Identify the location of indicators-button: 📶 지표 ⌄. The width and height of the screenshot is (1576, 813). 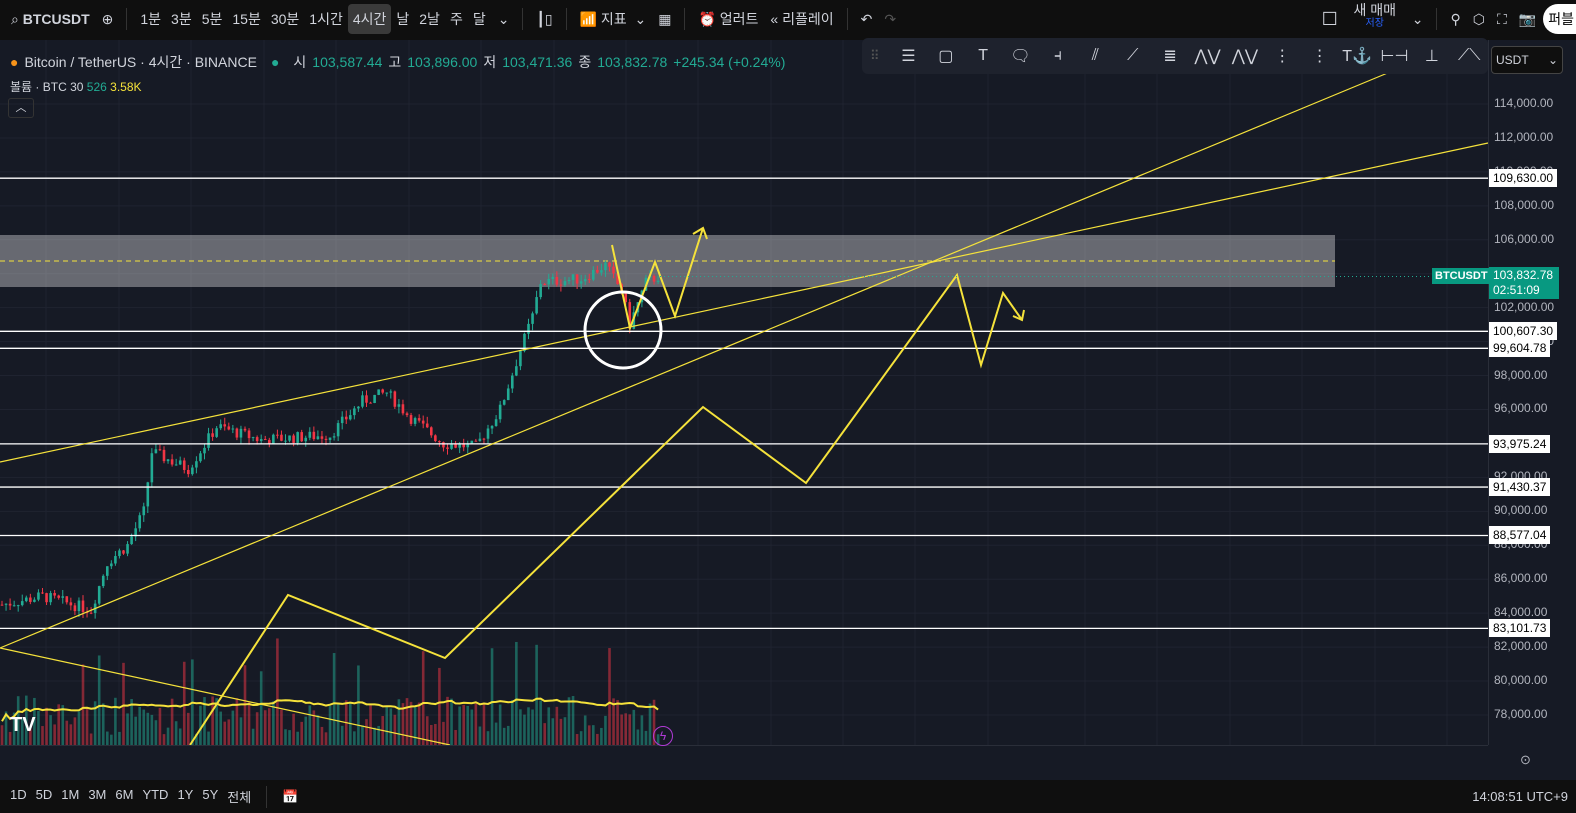
(613, 19).